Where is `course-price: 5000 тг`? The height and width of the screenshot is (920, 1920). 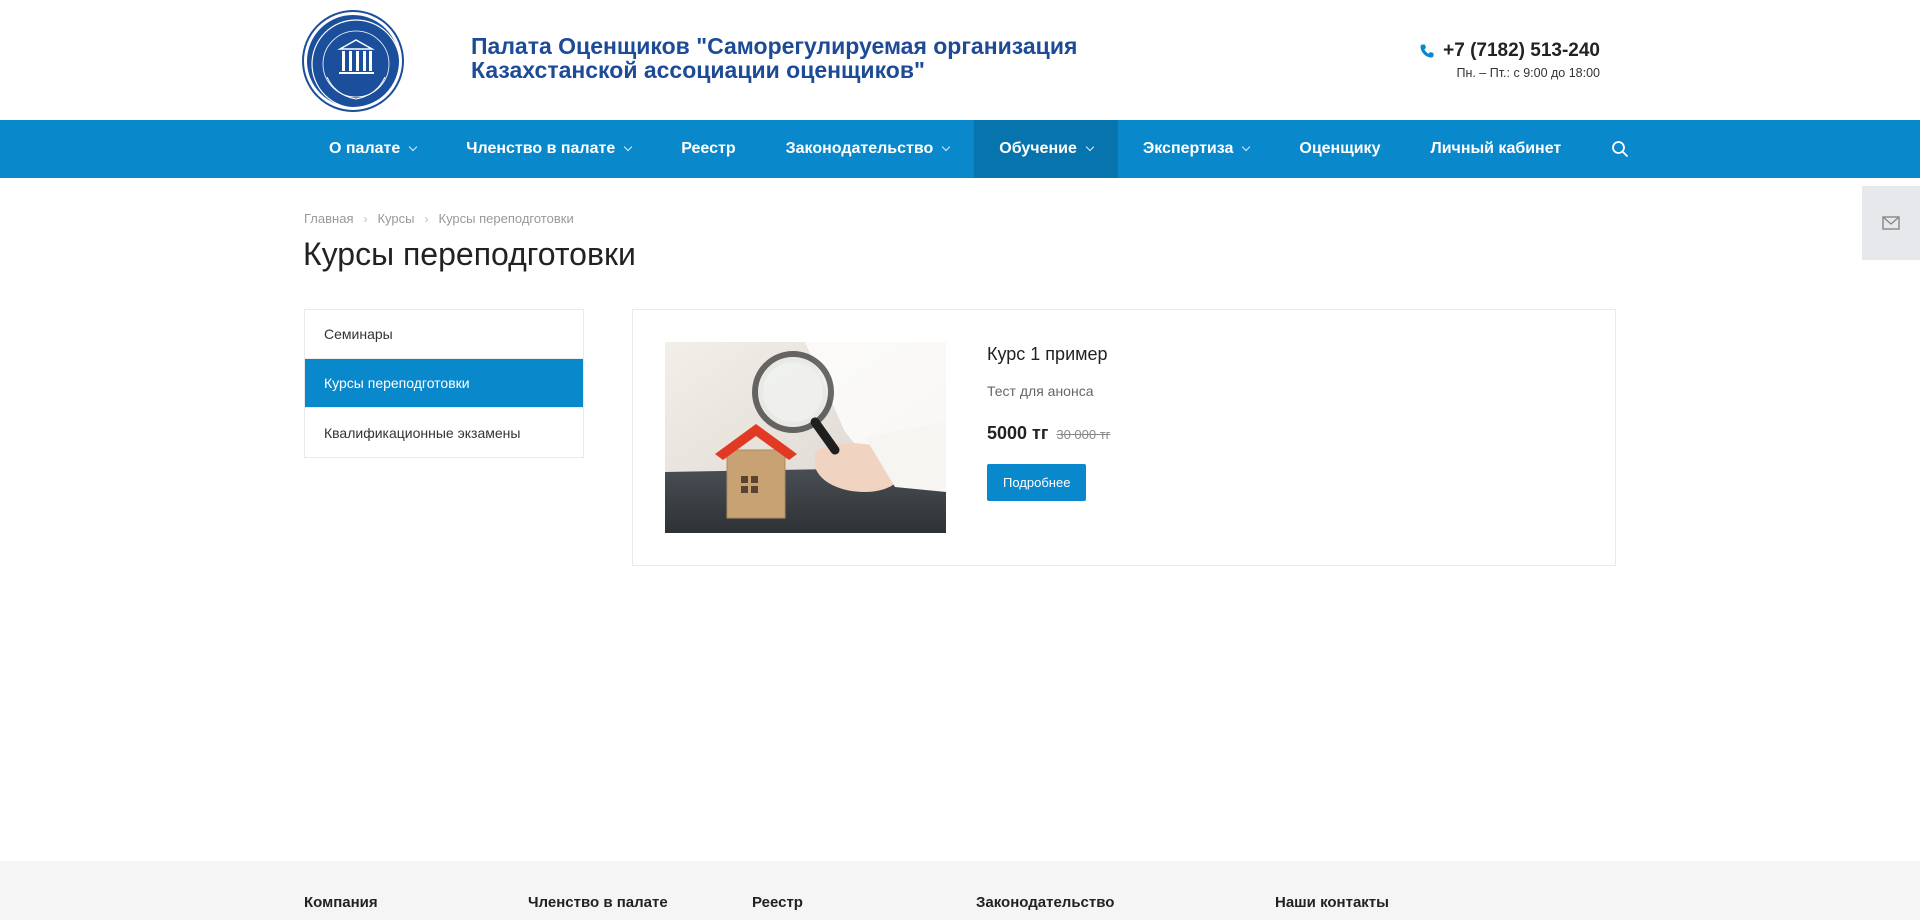 course-price: 5000 тг is located at coordinates (1018, 433).